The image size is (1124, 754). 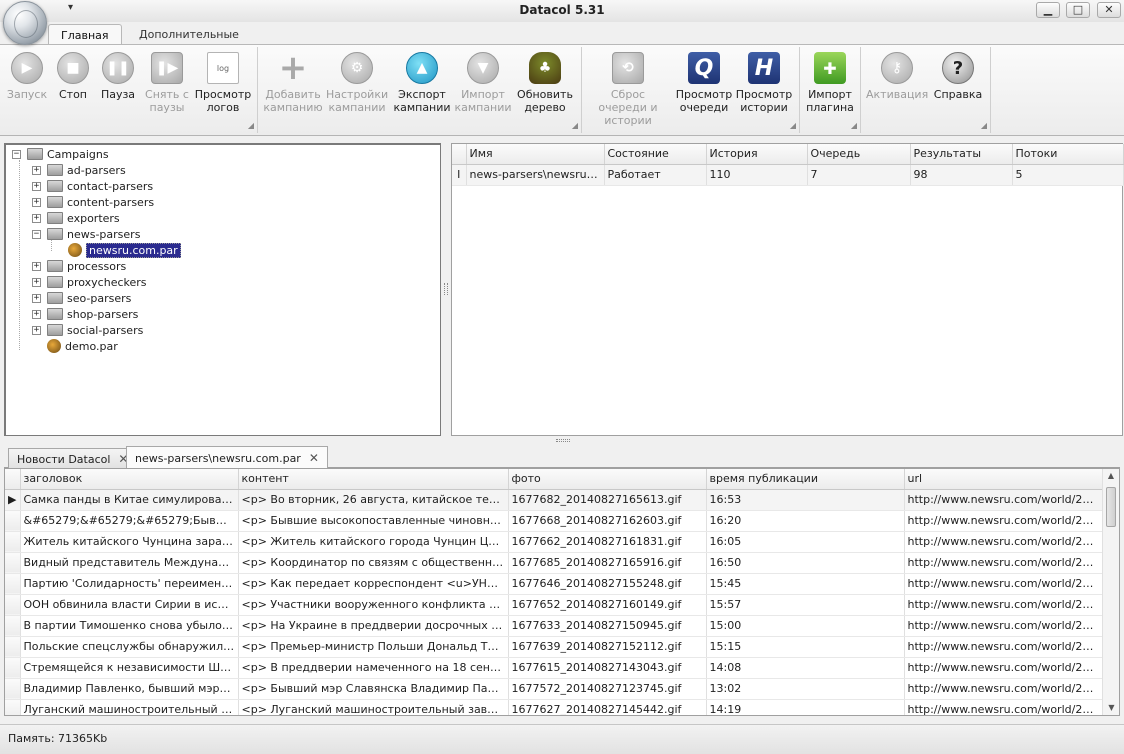 I want to click on tree-item-demo-par: demo.par, so click(x=82, y=346).